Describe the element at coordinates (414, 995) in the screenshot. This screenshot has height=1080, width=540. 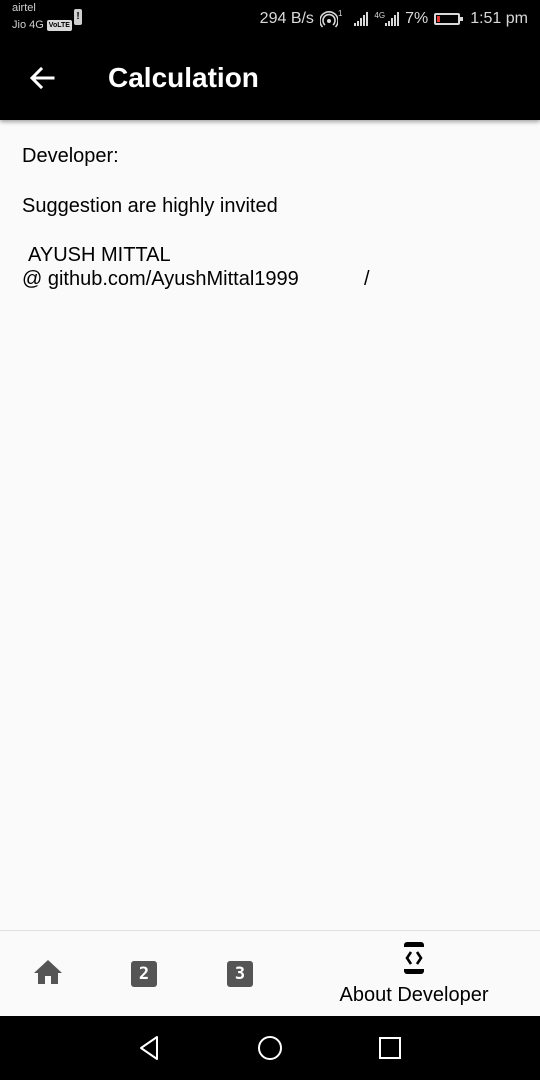
I see `nav-about-label: About Developer` at that location.